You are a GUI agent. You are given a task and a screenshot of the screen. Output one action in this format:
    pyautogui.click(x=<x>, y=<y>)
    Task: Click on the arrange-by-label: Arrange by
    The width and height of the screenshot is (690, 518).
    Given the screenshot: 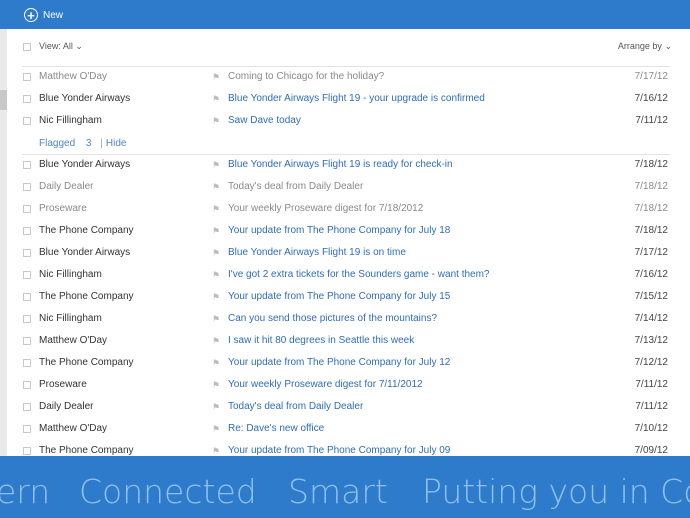 What is the action you would take?
    pyautogui.click(x=639, y=46)
    